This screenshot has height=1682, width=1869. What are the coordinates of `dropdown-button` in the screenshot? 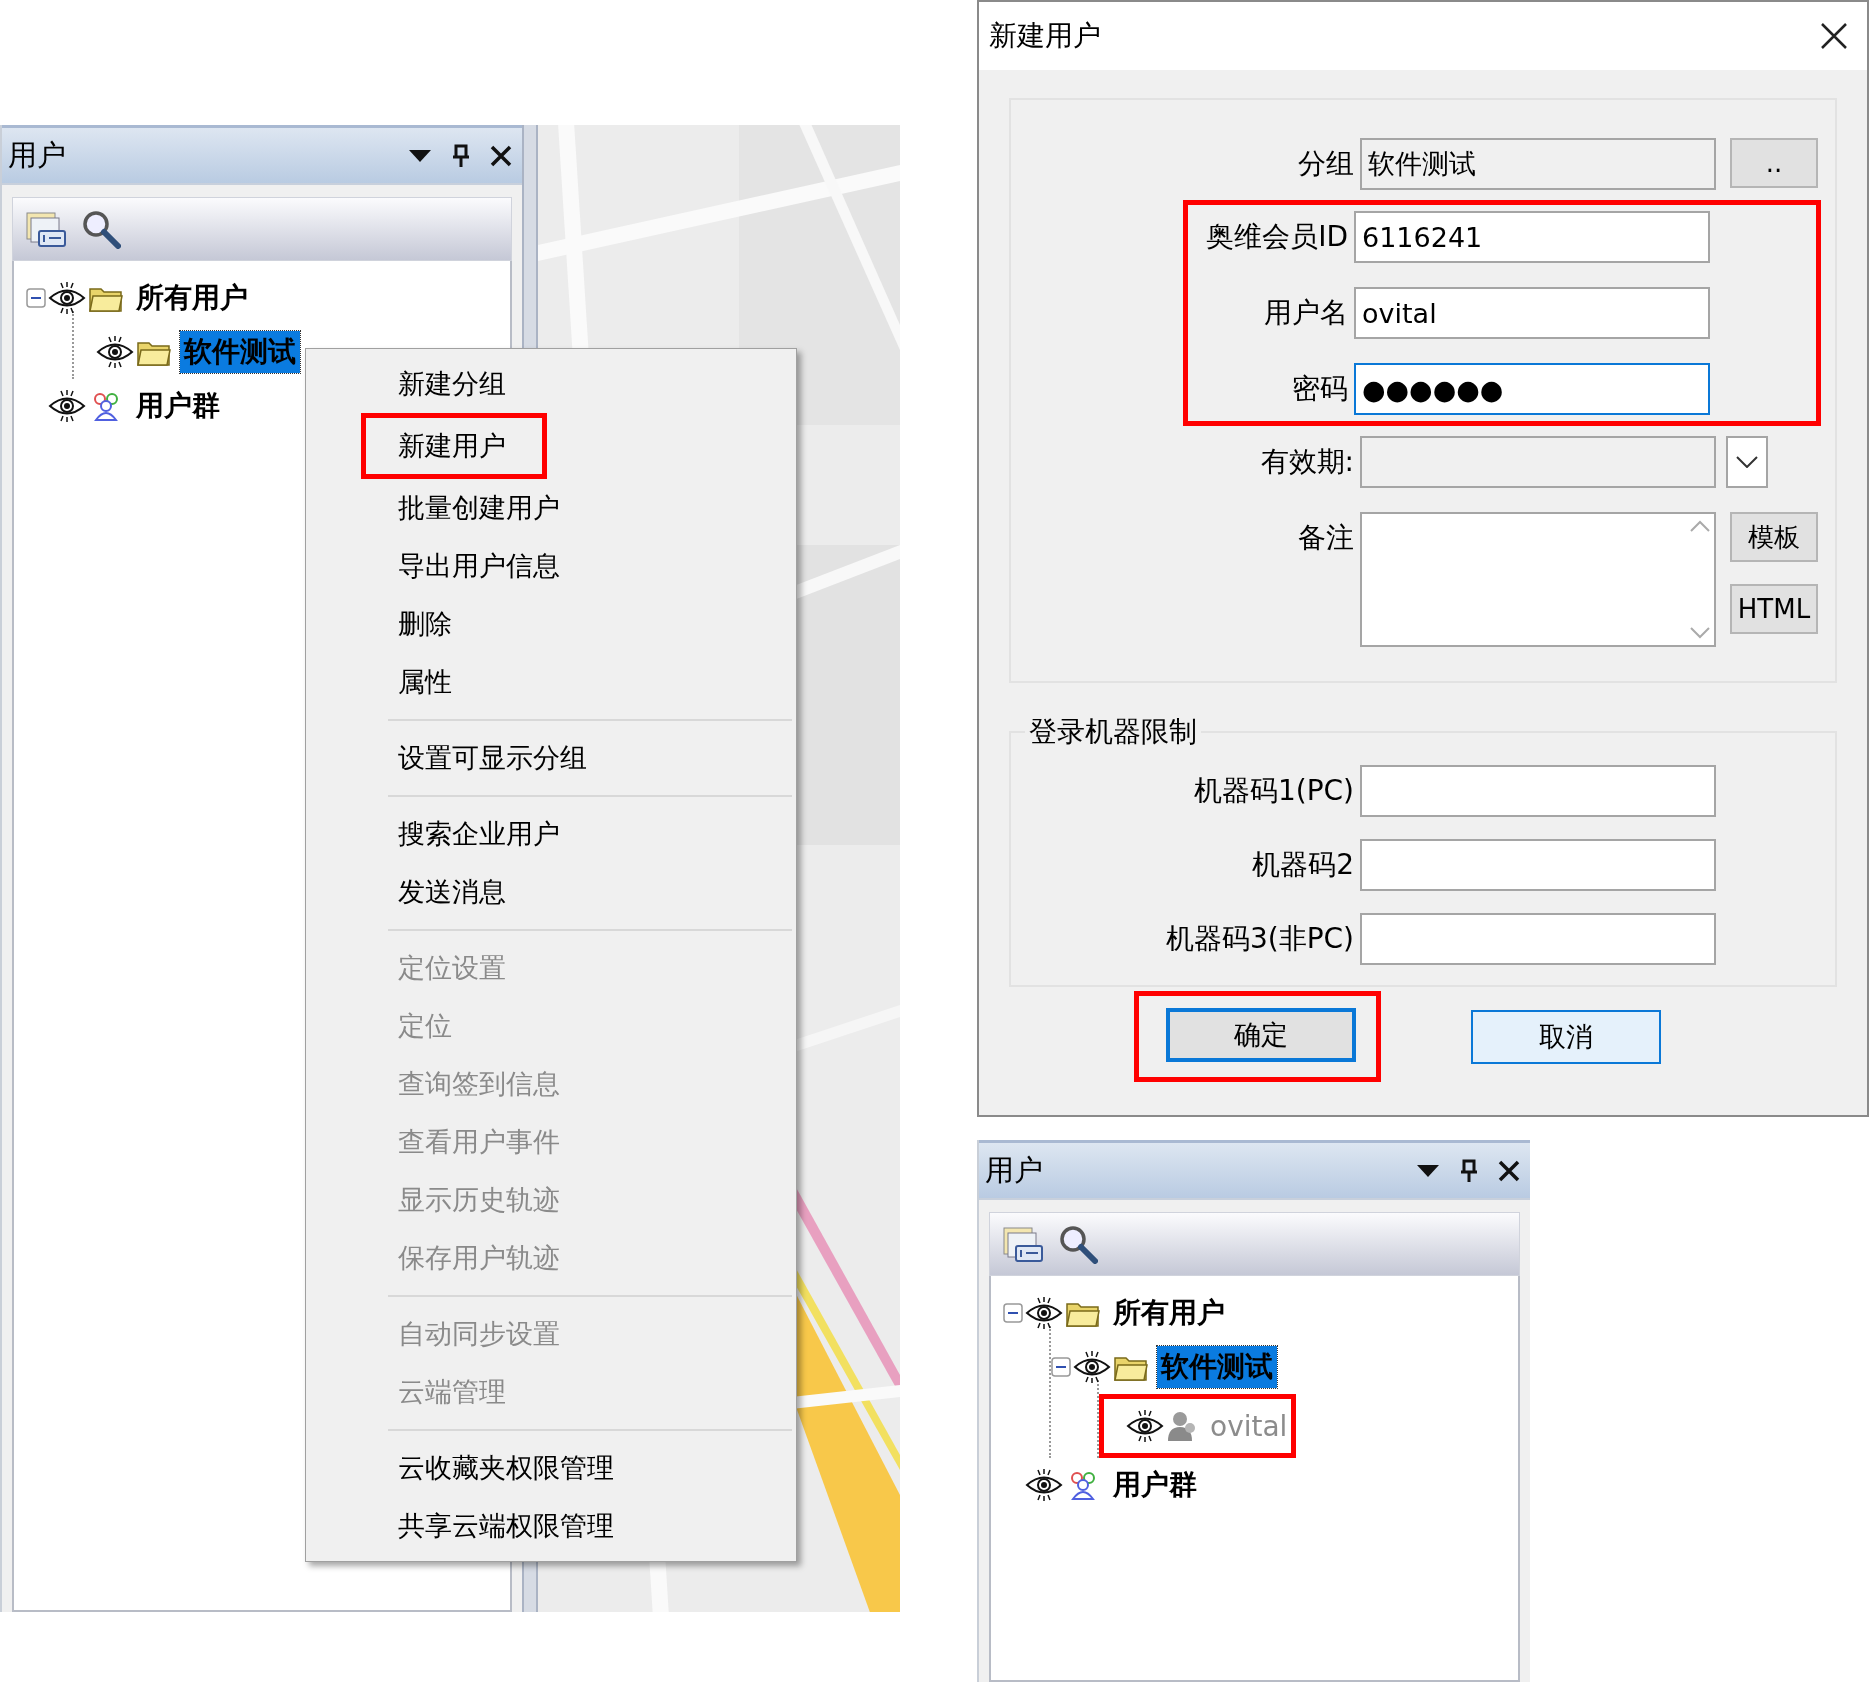 It's located at (1747, 462).